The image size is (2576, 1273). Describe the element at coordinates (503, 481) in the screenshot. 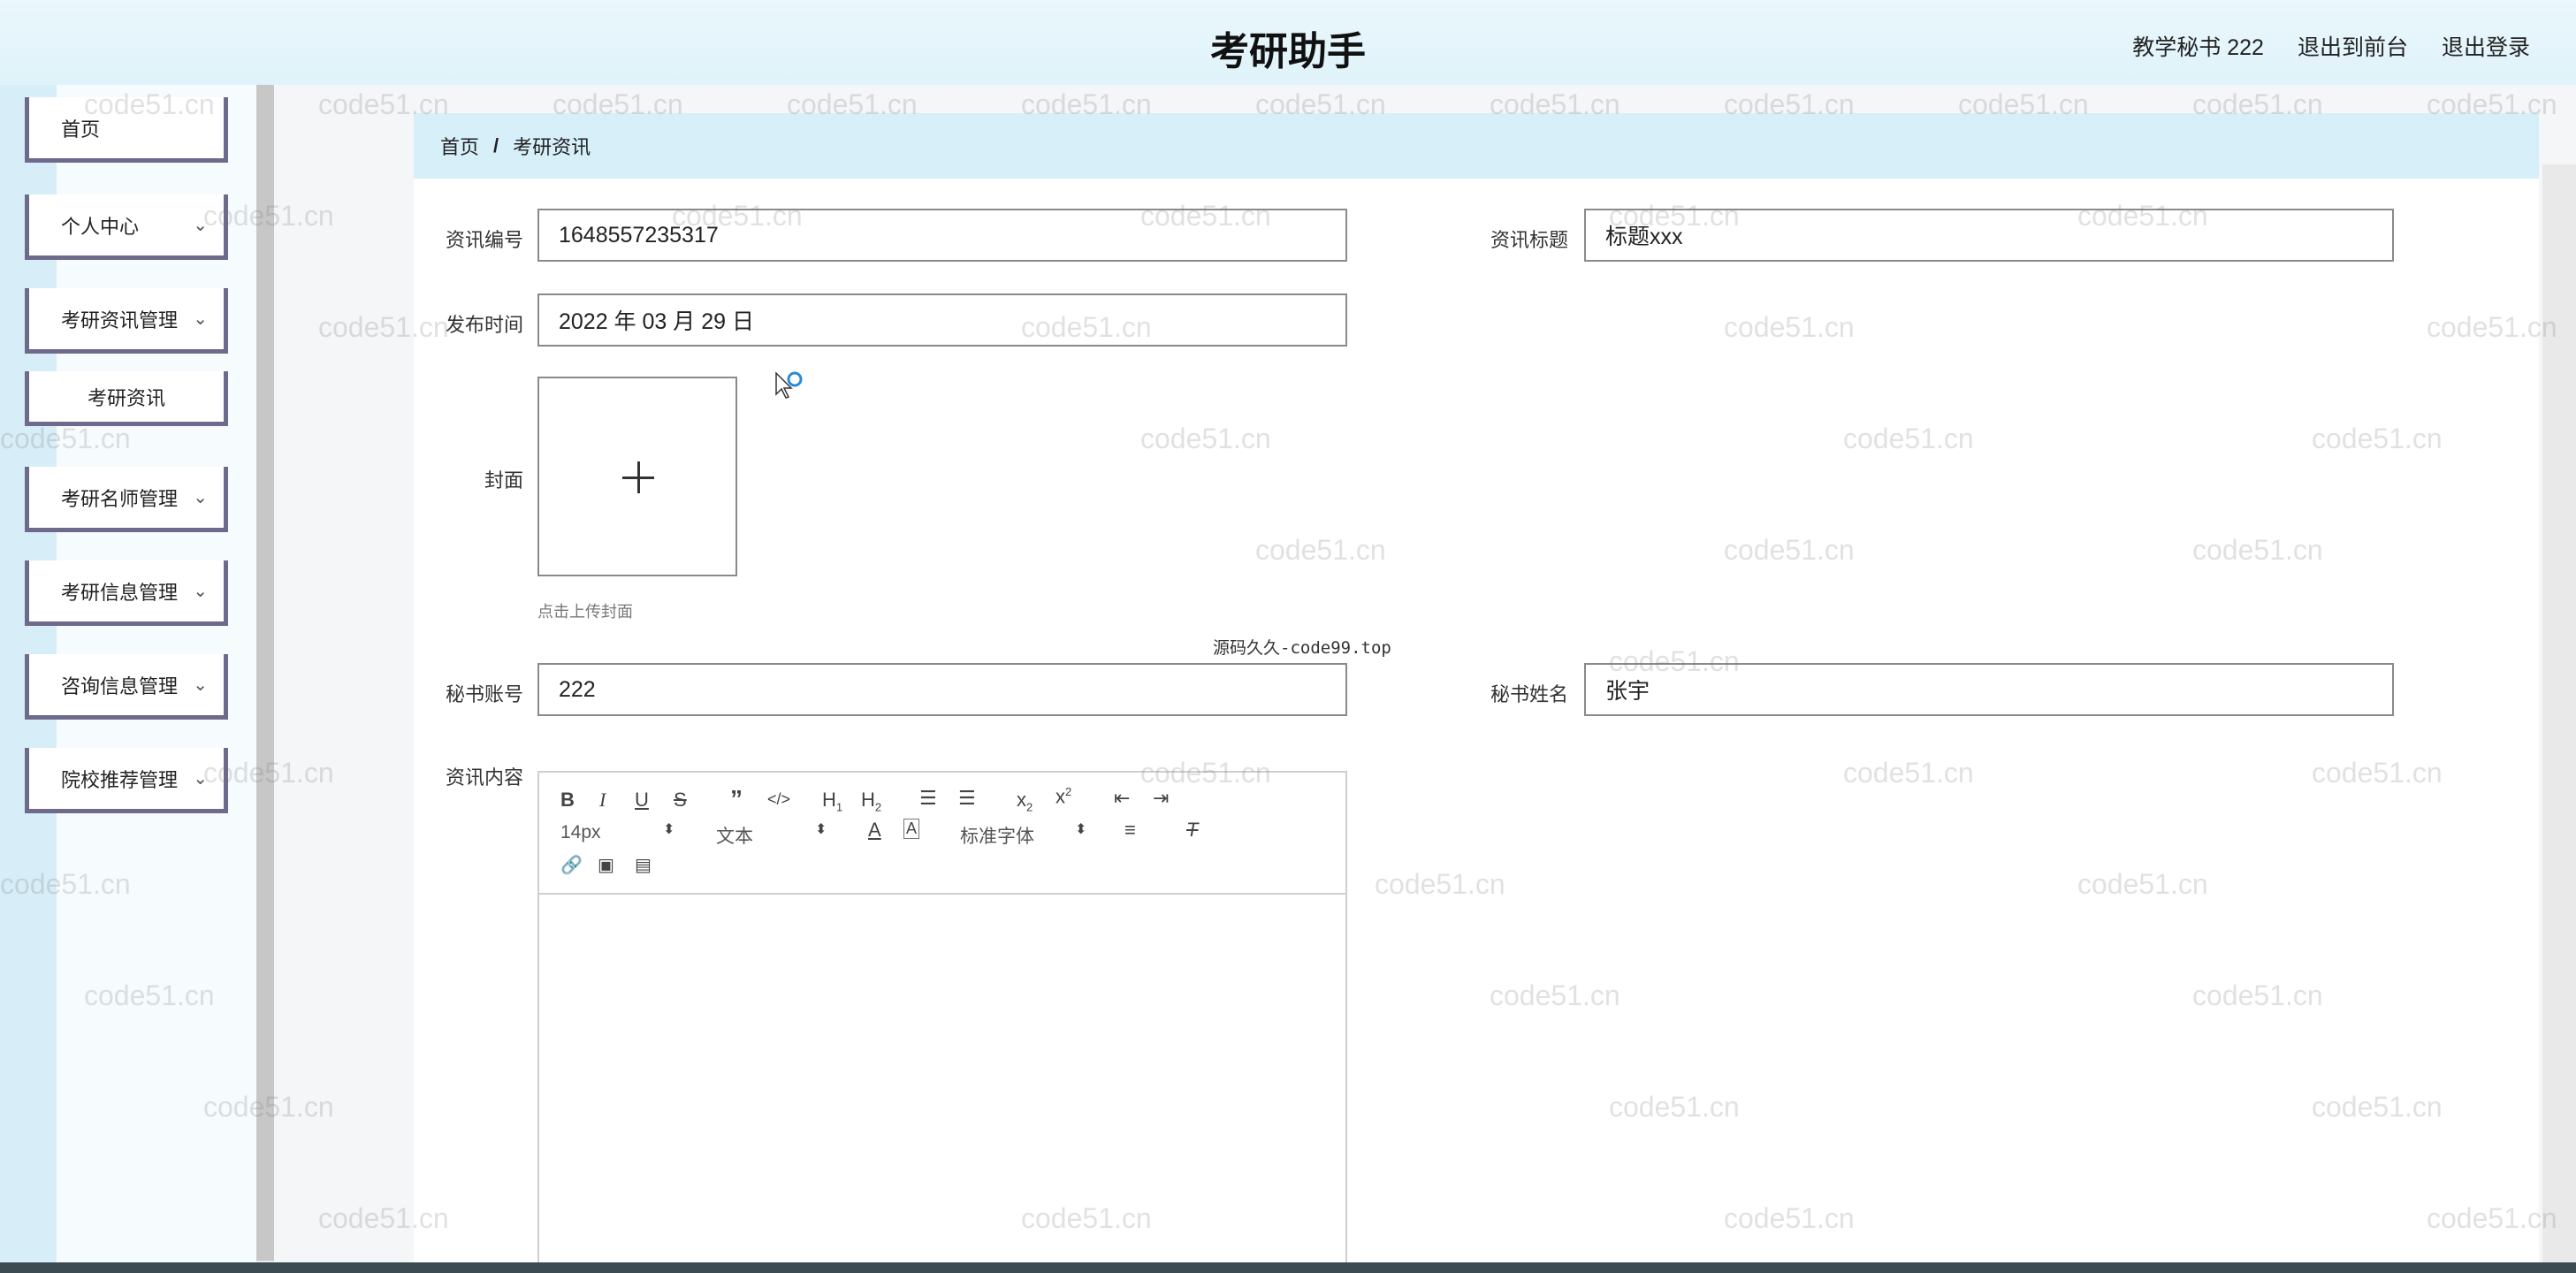

I see `cover-label: 封面` at that location.